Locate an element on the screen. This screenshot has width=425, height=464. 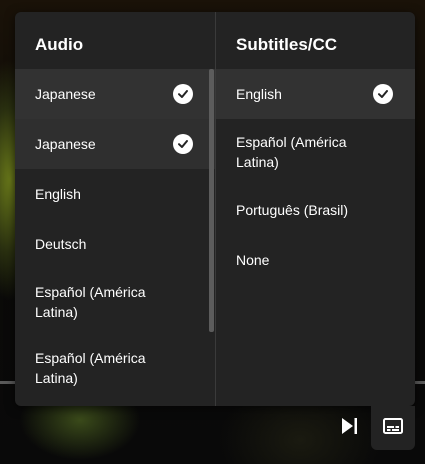
subtitle-option: English is located at coordinates (315, 94).